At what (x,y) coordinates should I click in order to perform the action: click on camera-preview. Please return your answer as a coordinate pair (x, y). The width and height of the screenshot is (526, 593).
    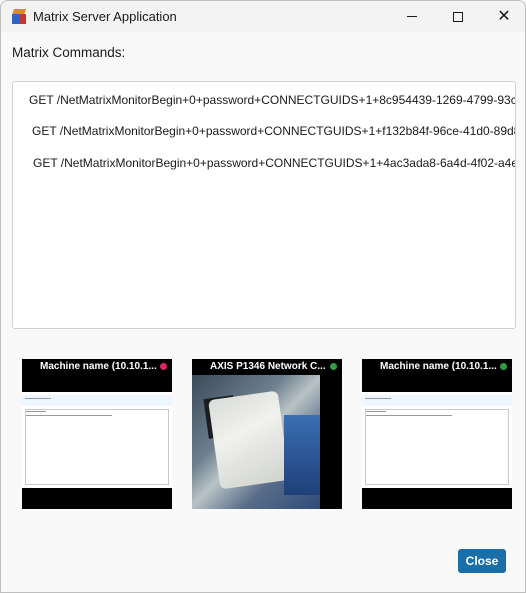
    Looking at the image, I should click on (256, 442).